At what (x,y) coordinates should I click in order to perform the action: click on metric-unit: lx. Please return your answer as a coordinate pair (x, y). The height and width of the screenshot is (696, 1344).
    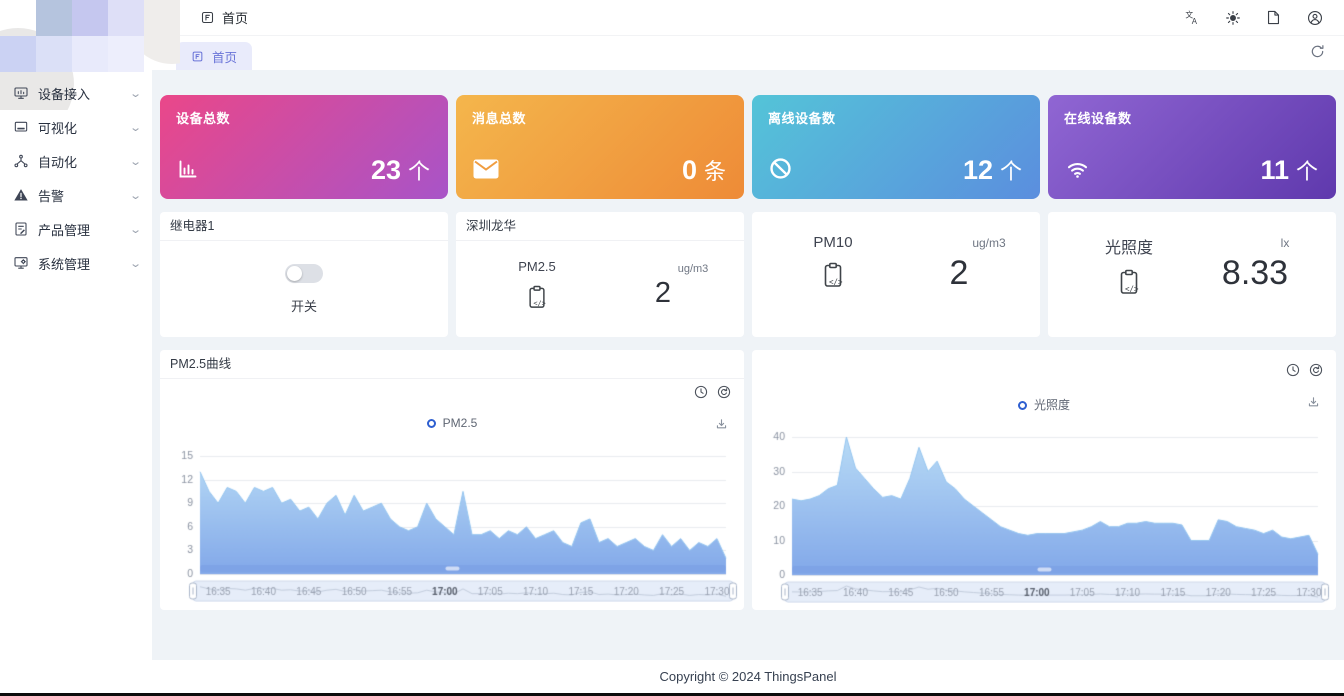
    Looking at the image, I should click on (1285, 243).